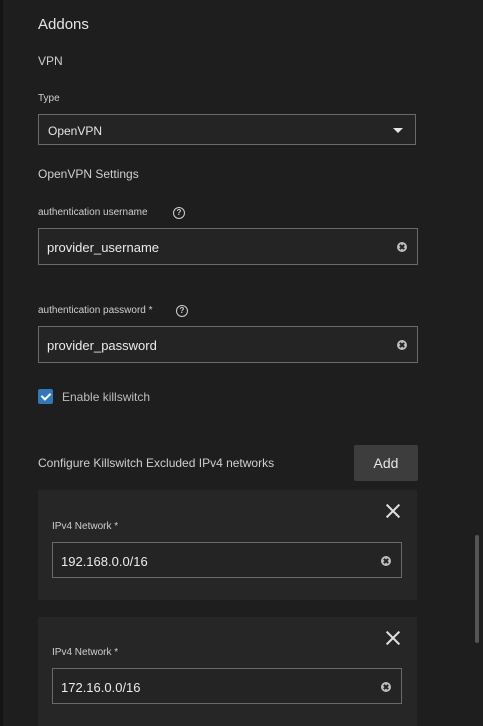 The image size is (483, 726). I want to click on network-card: IPv4 Network * 192.168.0.0/16, so click(227, 545).